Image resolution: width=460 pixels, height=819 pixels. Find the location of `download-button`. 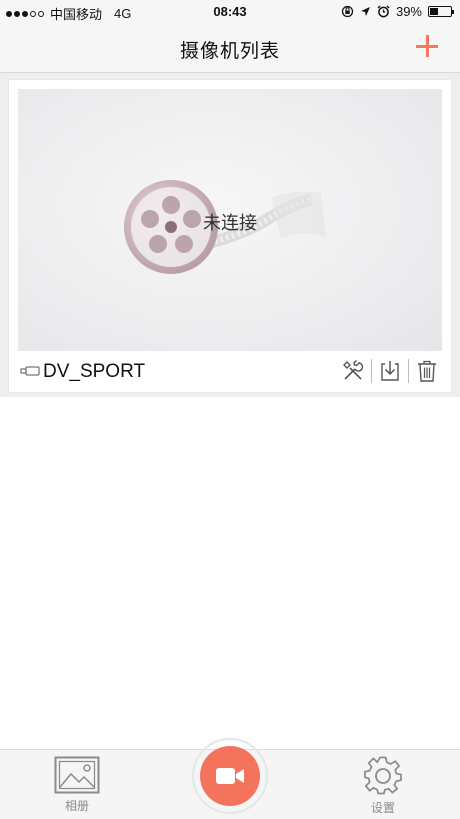

download-button is located at coordinates (390, 371).